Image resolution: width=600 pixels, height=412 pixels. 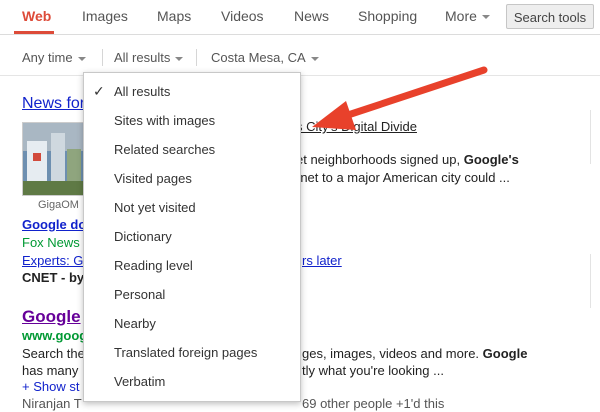 What do you see at coordinates (34, 32) in the screenshot?
I see `active-tab-indicator` at bounding box center [34, 32].